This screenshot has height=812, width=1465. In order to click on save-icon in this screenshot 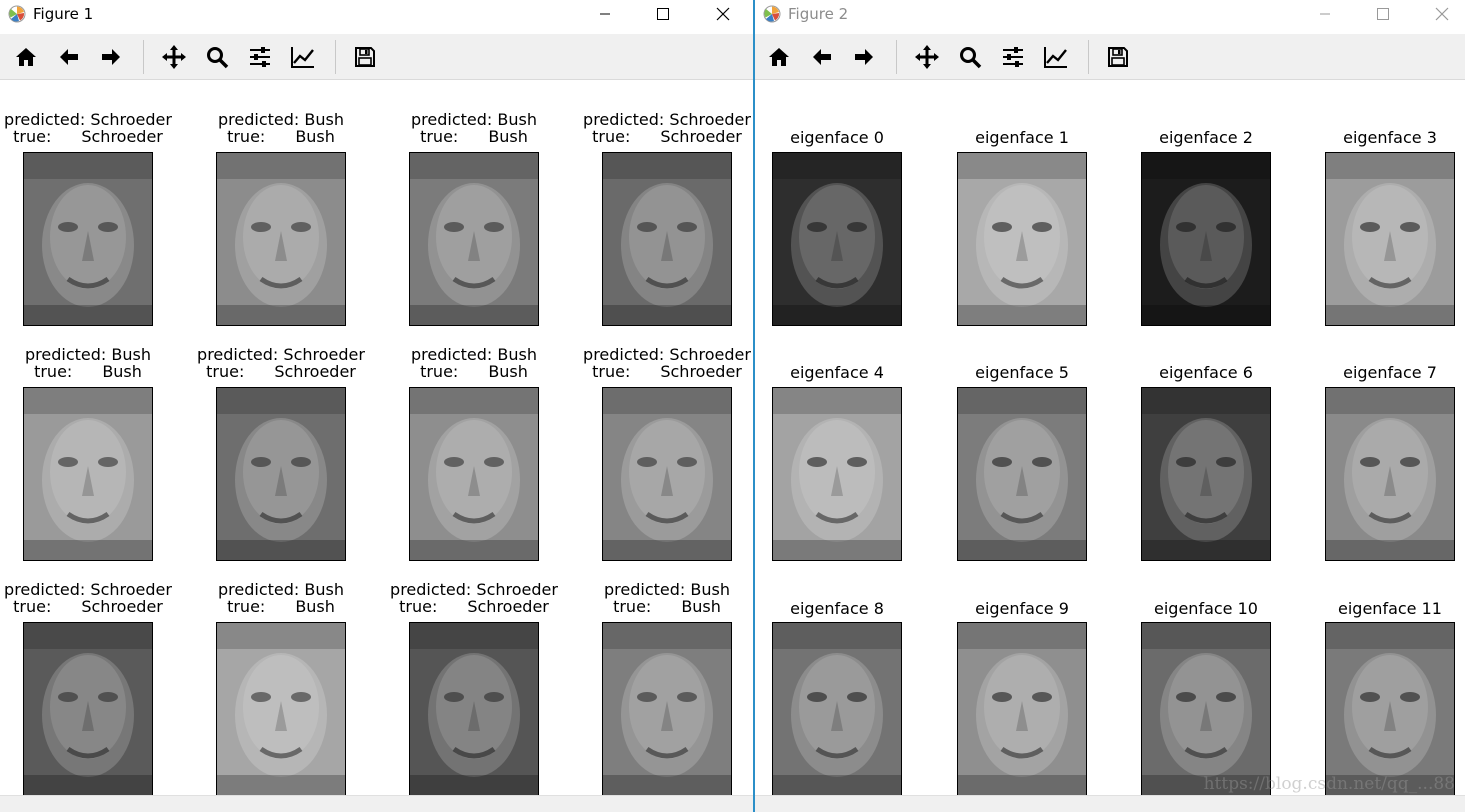, I will do `click(365, 57)`.